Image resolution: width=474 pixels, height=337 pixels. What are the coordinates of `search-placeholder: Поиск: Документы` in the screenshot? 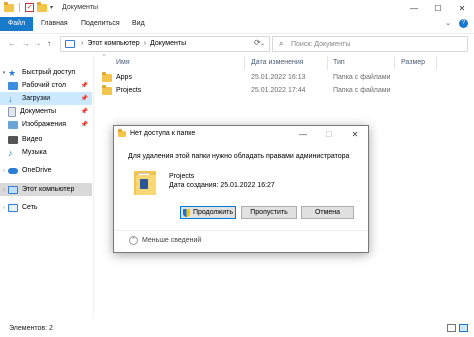 It's located at (320, 44).